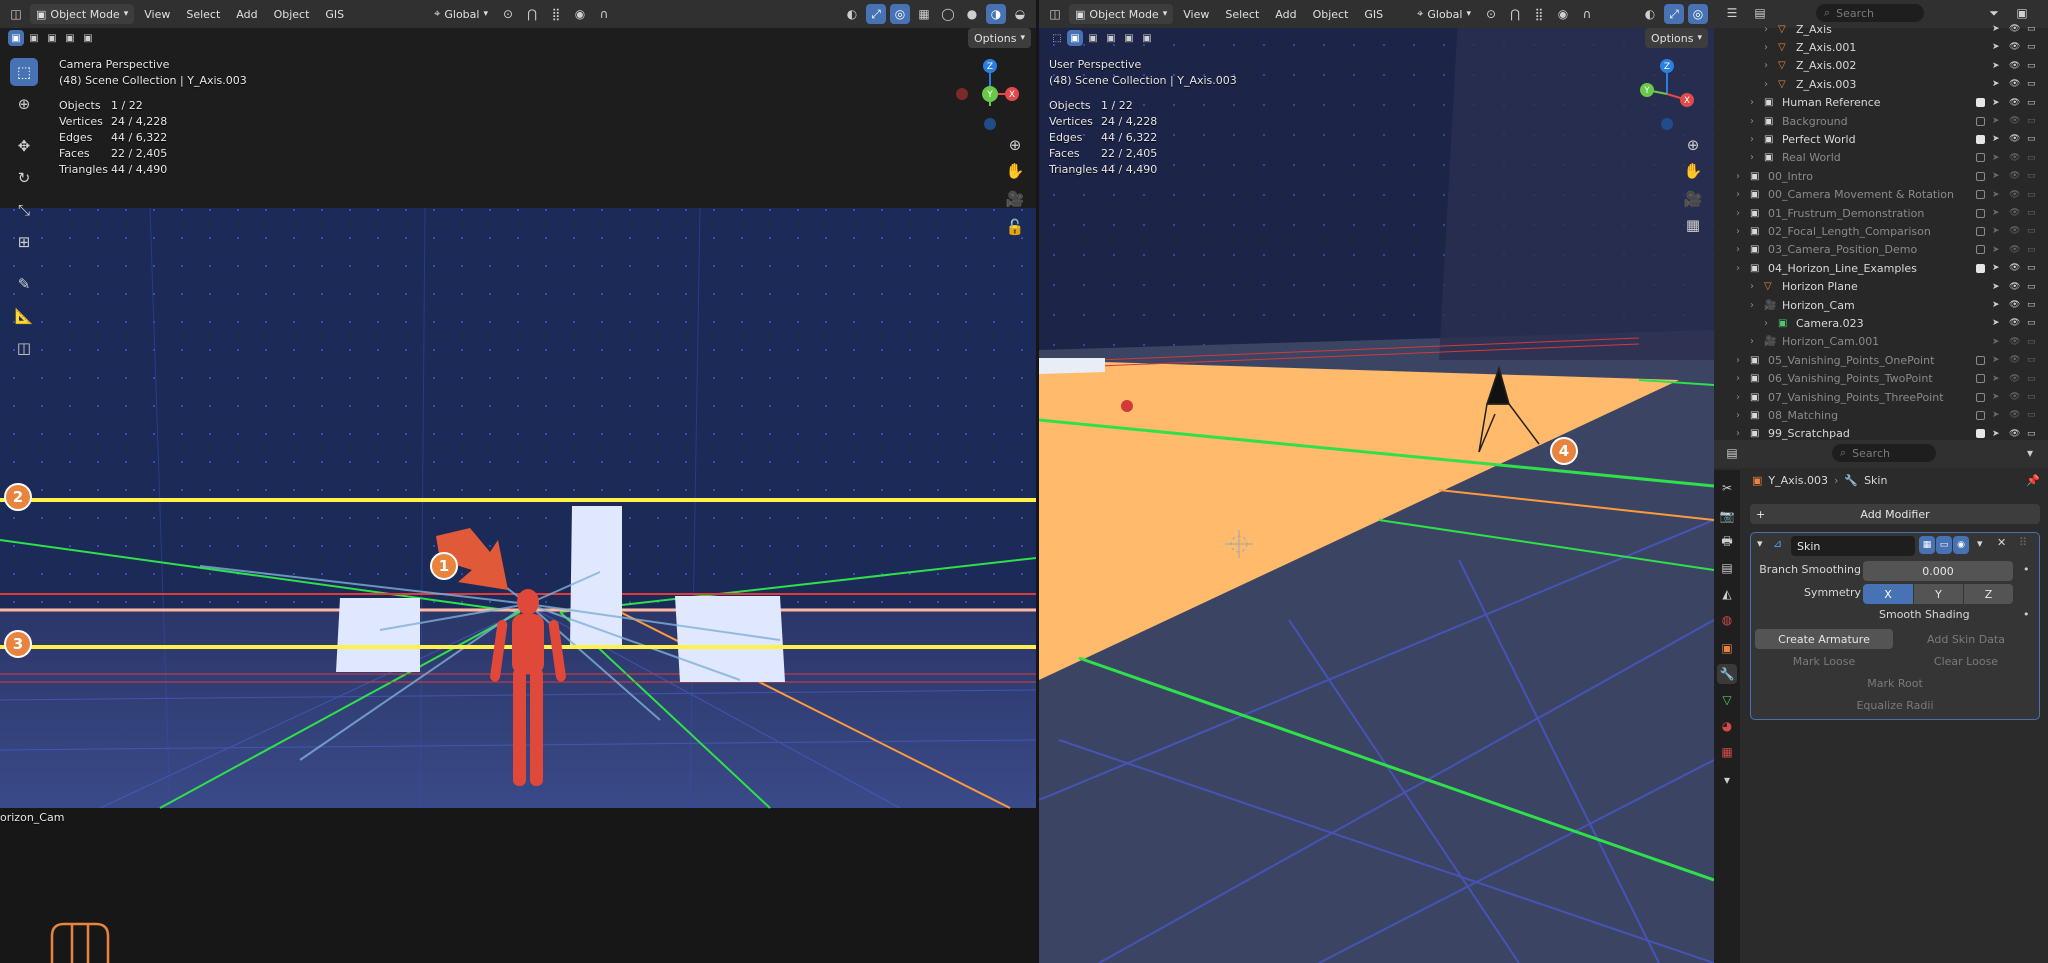 This screenshot has height=963, width=2048. I want to click on pin-icon: 📌, so click(2033, 480).